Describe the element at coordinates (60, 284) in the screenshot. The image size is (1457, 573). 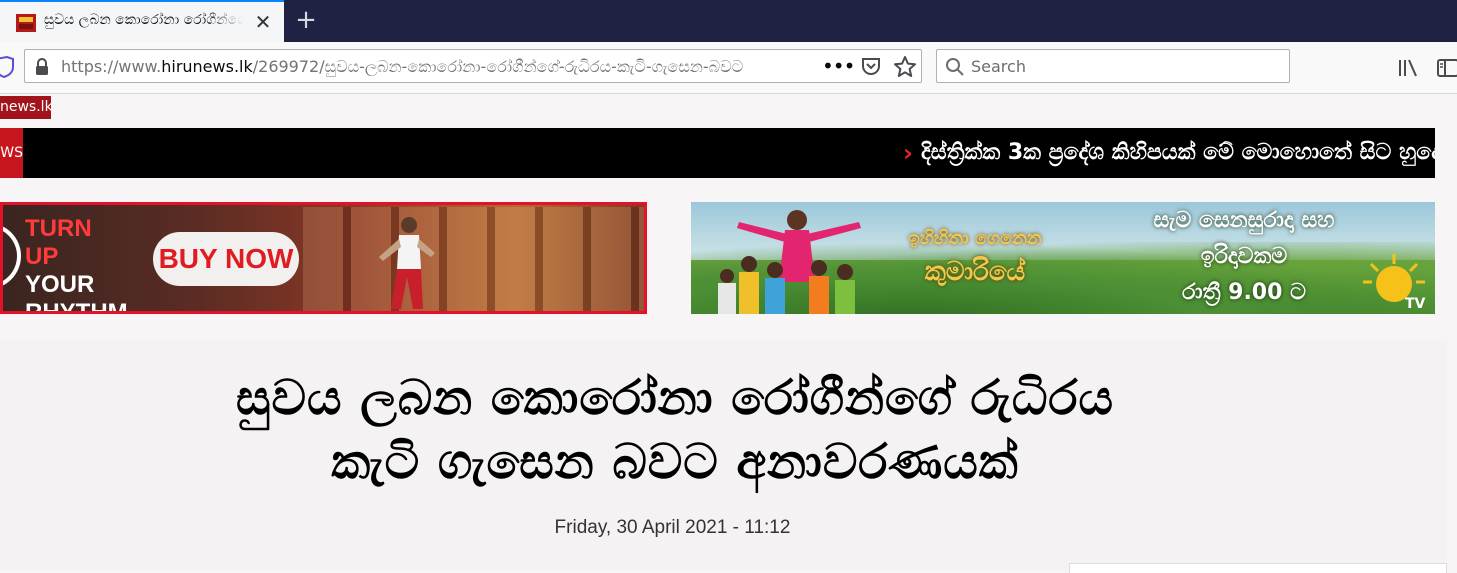
I see `ad-left-line2: YOUR` at that location.